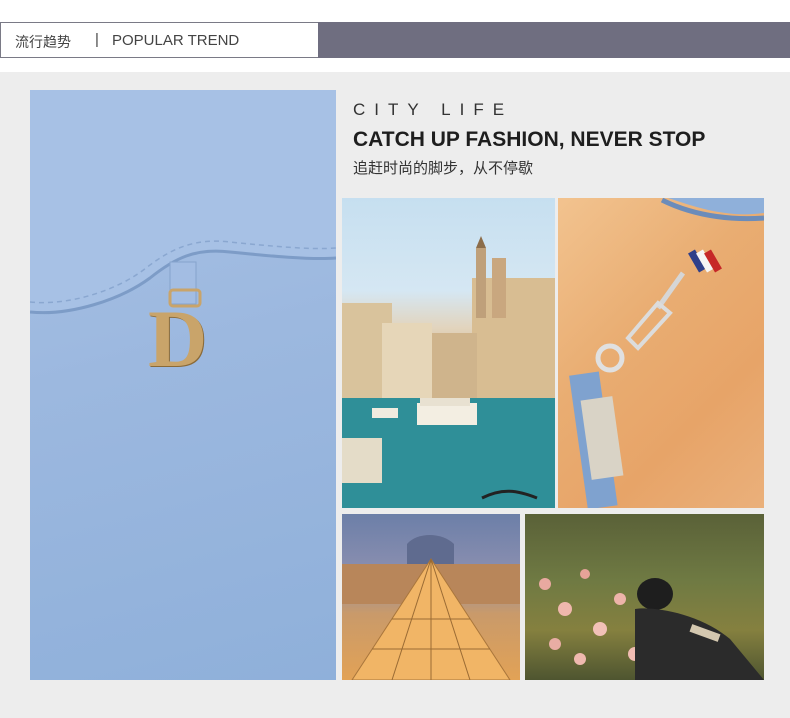 The width and height of the screenshot is (790, 718). I want to click on logo-d-icon: D, so click(178, 338).